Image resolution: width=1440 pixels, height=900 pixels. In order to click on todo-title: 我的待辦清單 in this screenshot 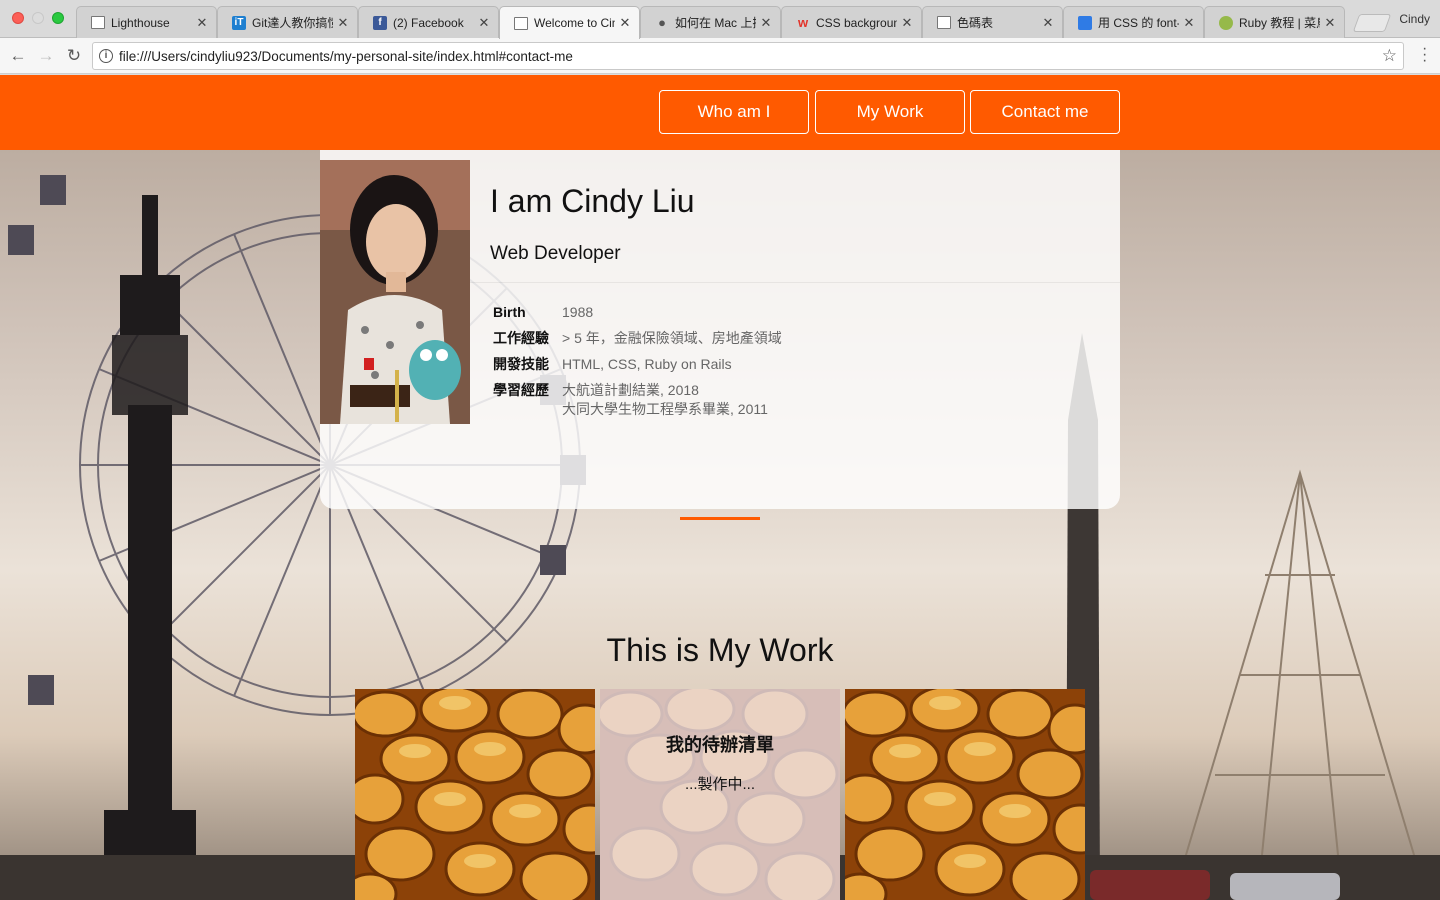, I will do `click(720, 745)`.